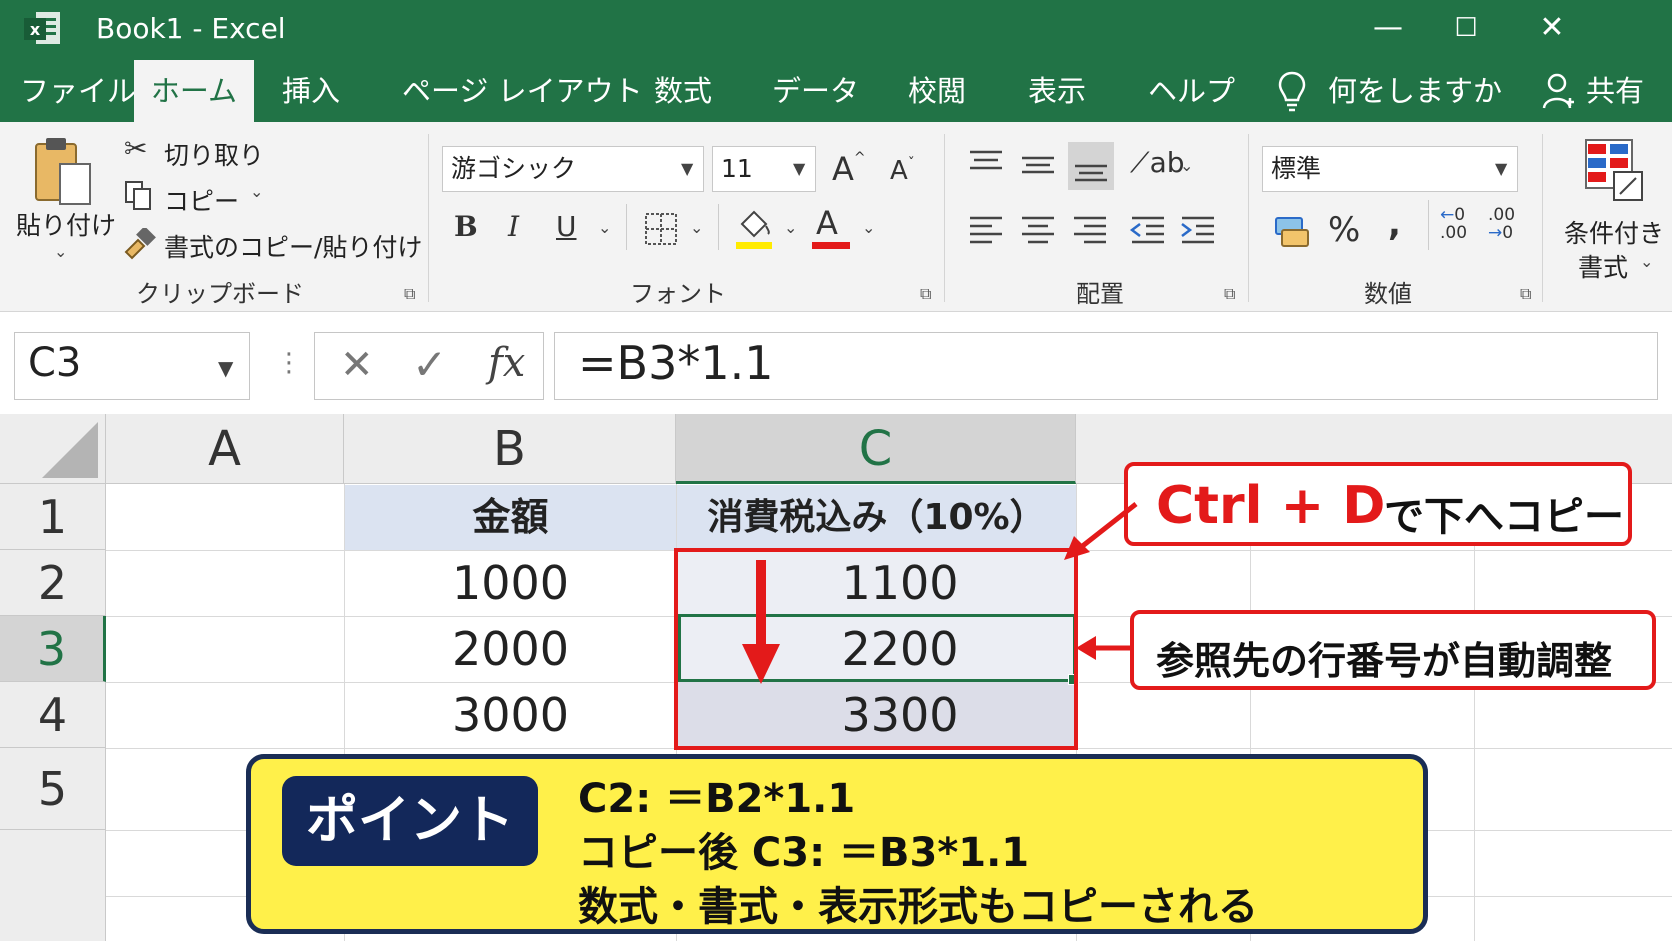 The image size is (1672, 941). What do you see at coordinates (868, 227) in the screenshot?
I see `font-color-dropdown-icon: ⌄` at bounding box center [868, 227].